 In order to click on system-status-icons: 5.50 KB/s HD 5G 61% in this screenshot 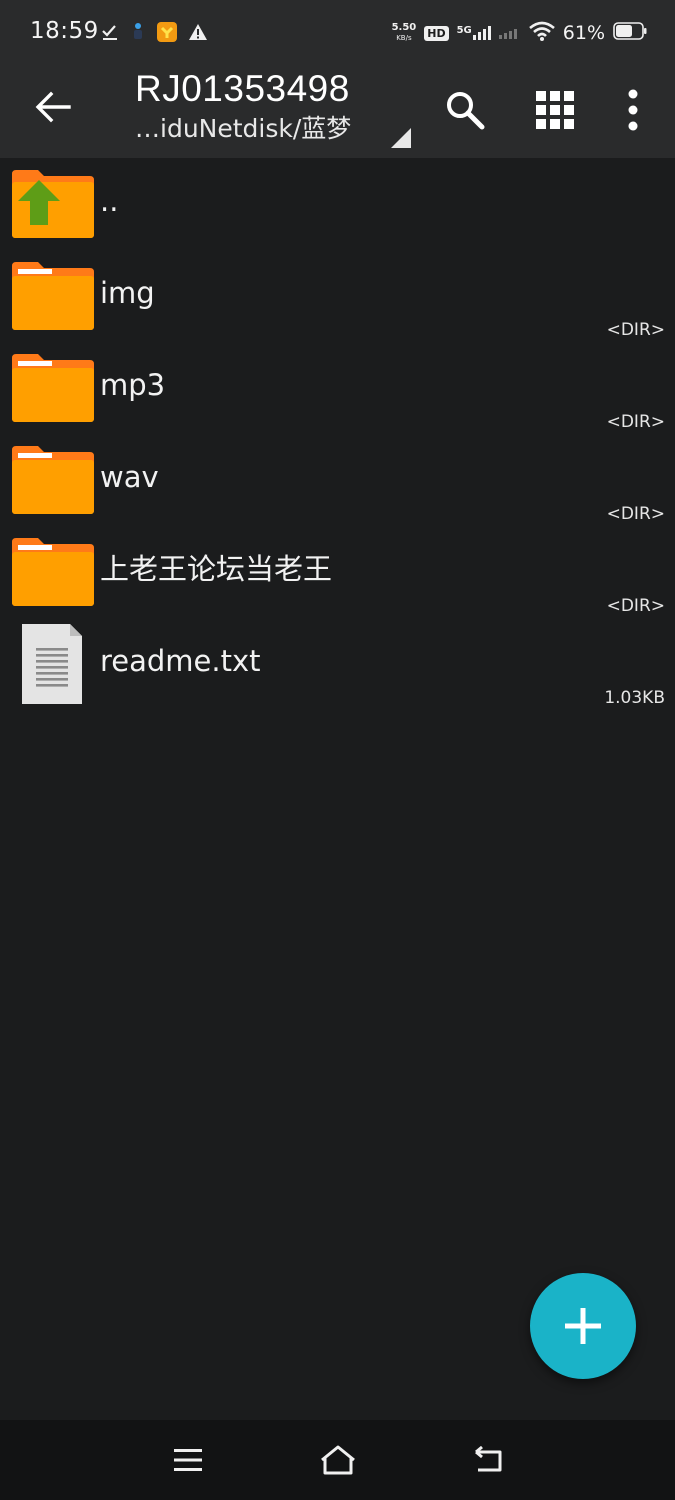, I will do `click(519, 33)`.